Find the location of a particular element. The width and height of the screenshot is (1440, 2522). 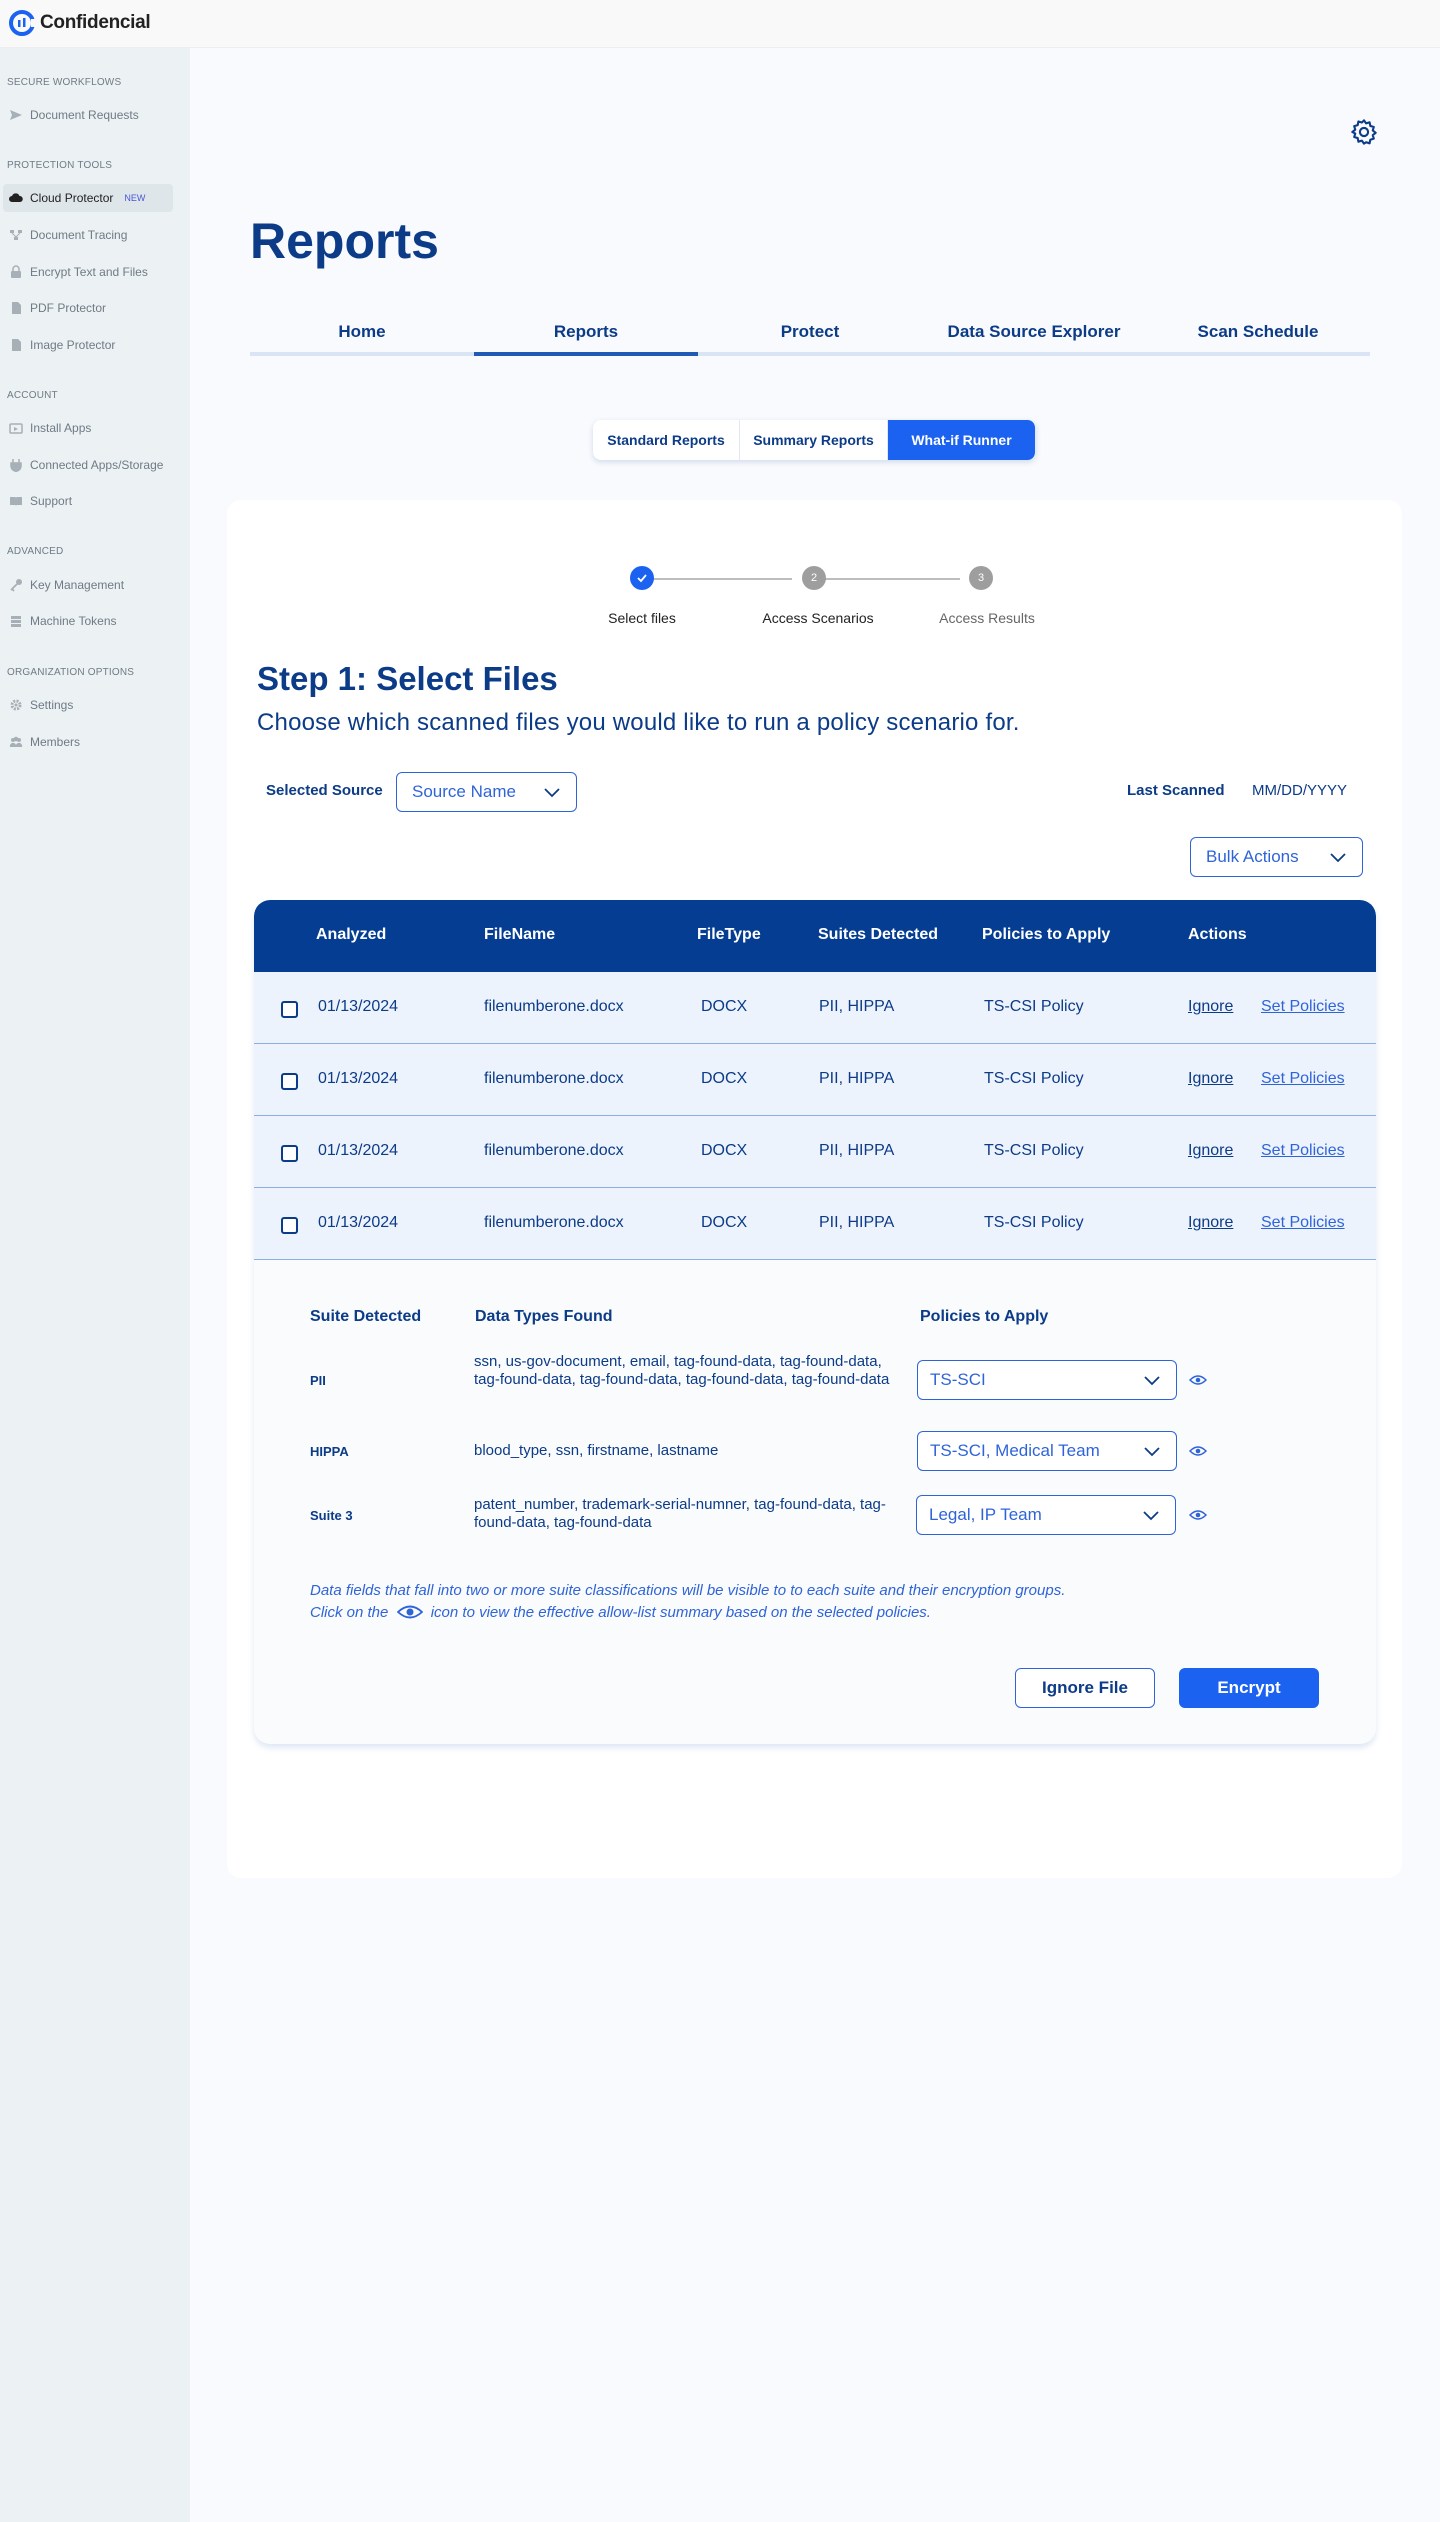

column-header-actions: Actions is located at coordinates (1217, 934).